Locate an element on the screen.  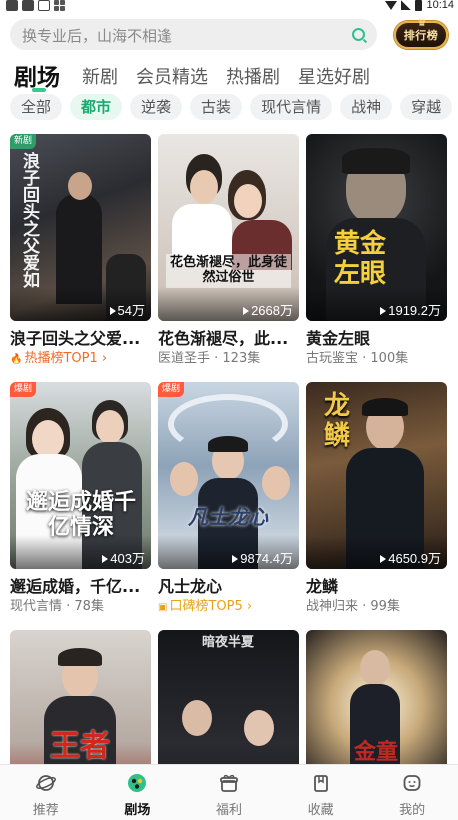
search-input: 换专业后，山海不相逢 is located at coordinates (193, 34).